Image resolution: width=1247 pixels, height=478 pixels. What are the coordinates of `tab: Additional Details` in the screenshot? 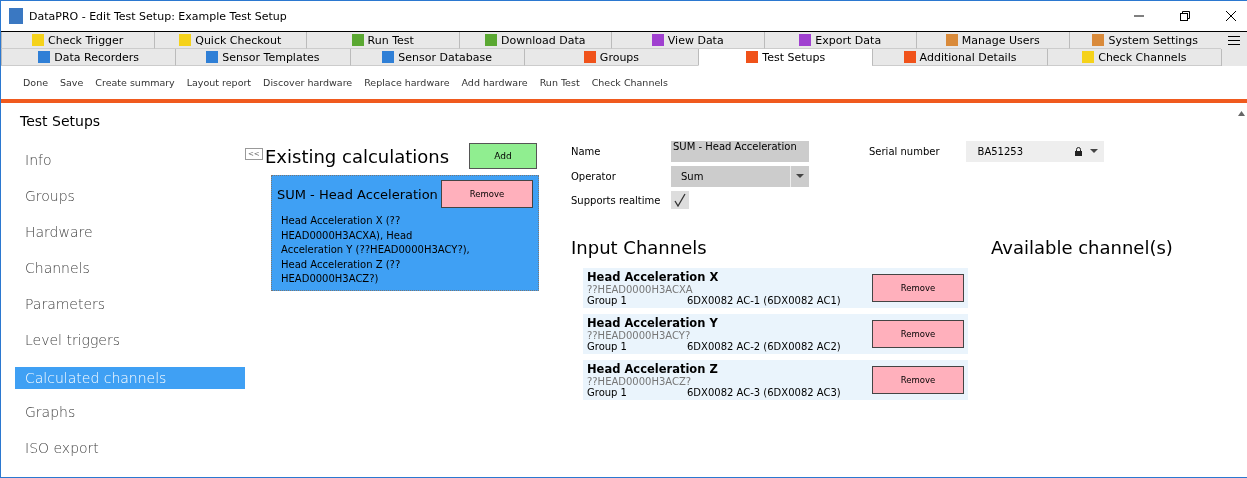 It's located at (959, 57).